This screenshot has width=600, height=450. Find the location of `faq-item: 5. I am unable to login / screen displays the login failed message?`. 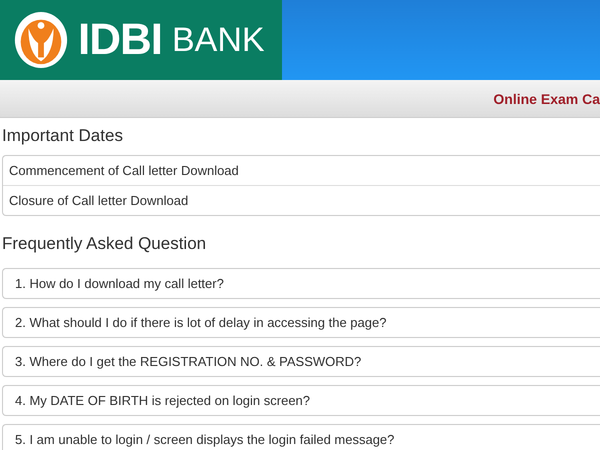

faq-item: 5. I am unable to login / screen displays the login failed message? is located at coordinates (301, 437).